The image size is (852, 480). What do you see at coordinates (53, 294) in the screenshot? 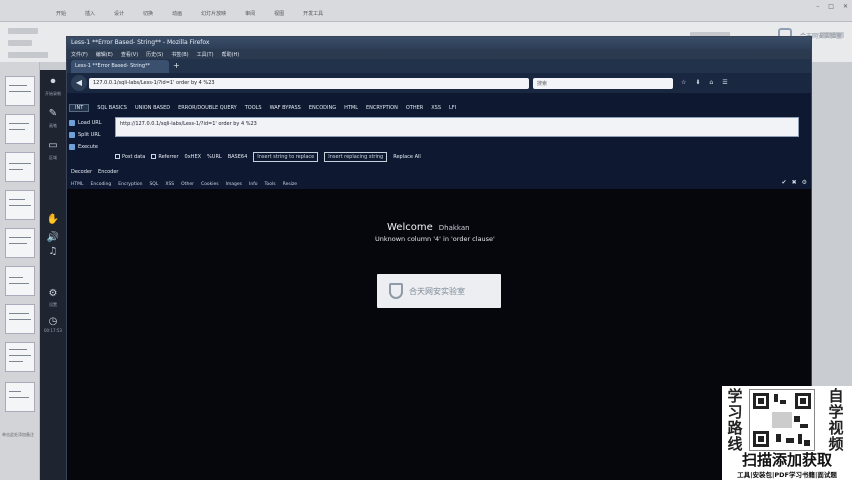
I see `settings-icon: ⚙` at bounding box center [53, 294].